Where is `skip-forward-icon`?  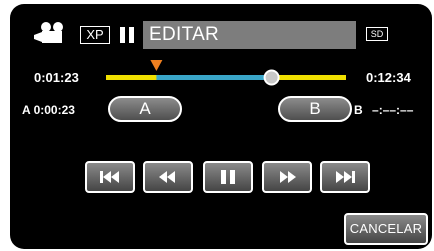 skip-forward-icon is located at coordinates (345, 177).